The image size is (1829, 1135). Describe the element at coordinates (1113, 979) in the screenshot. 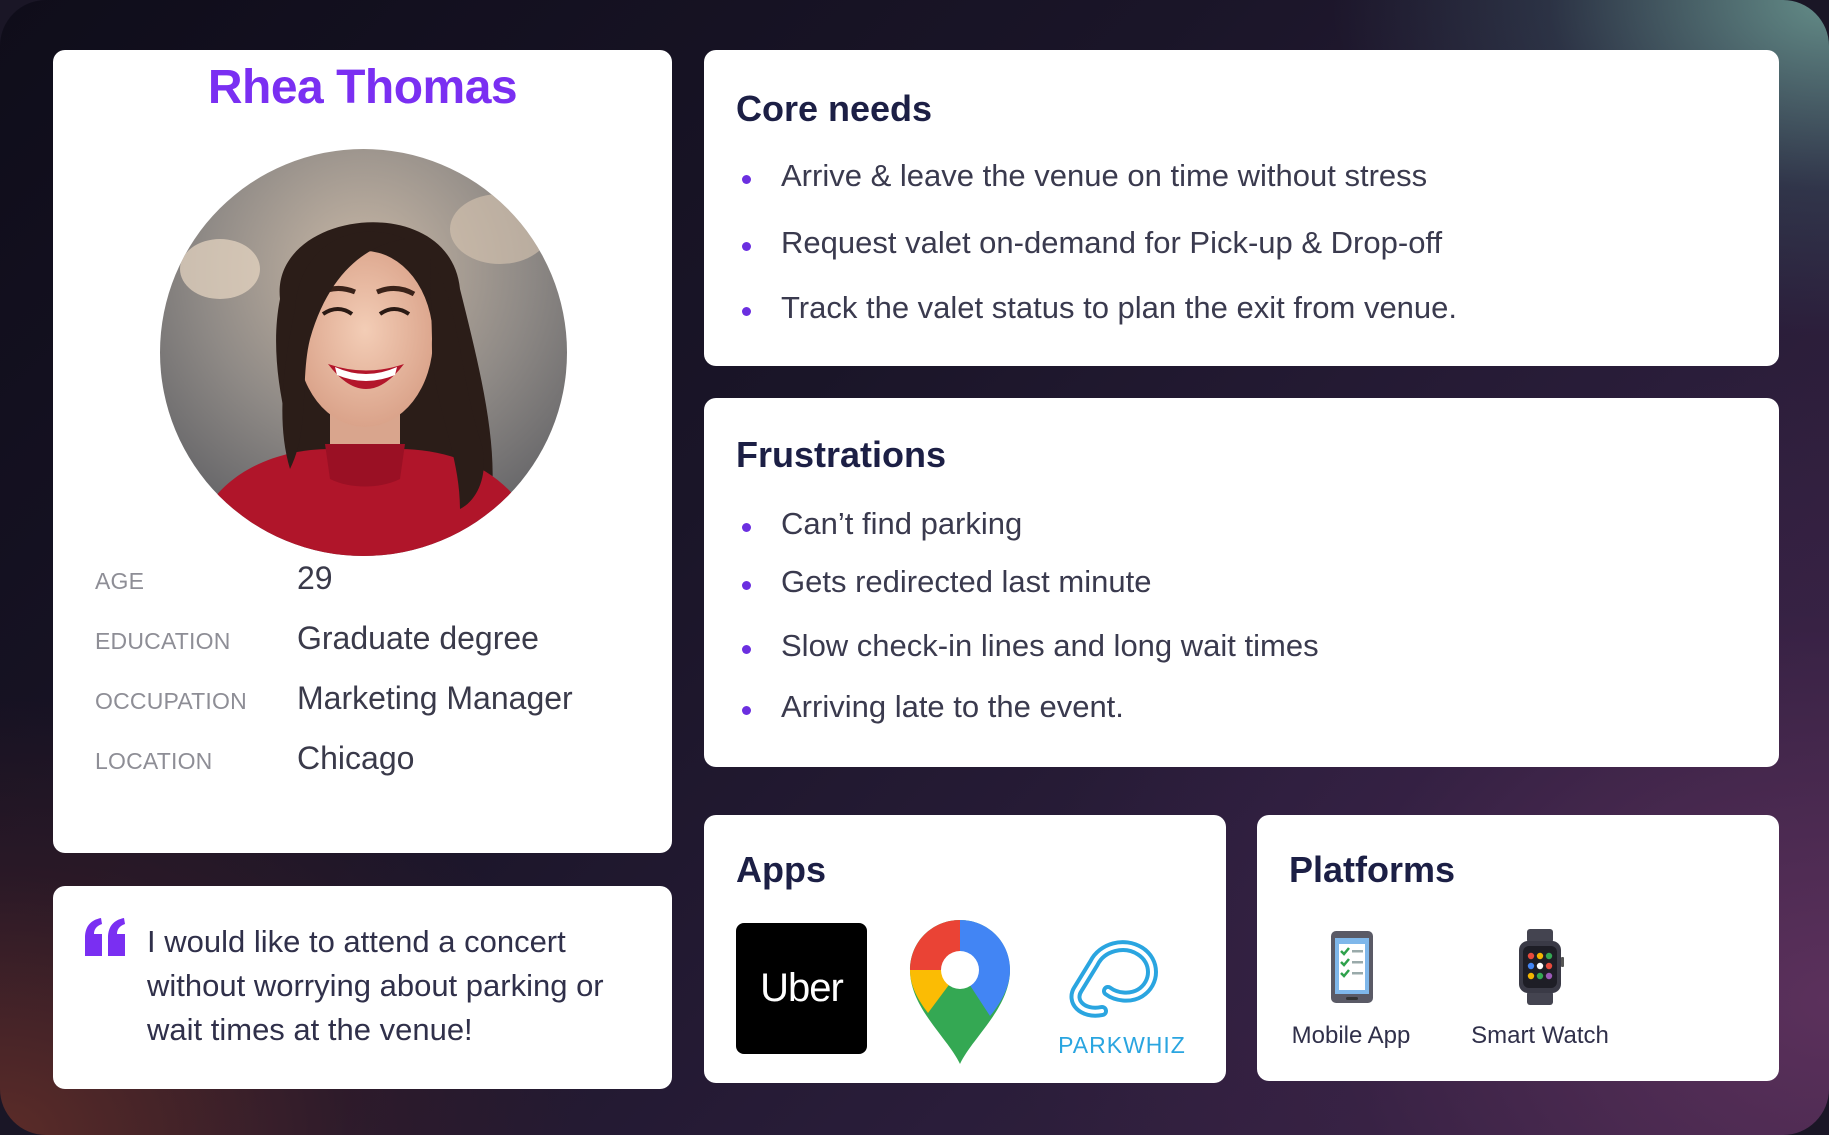

I see `parkwhiz-p-icon` at that location.